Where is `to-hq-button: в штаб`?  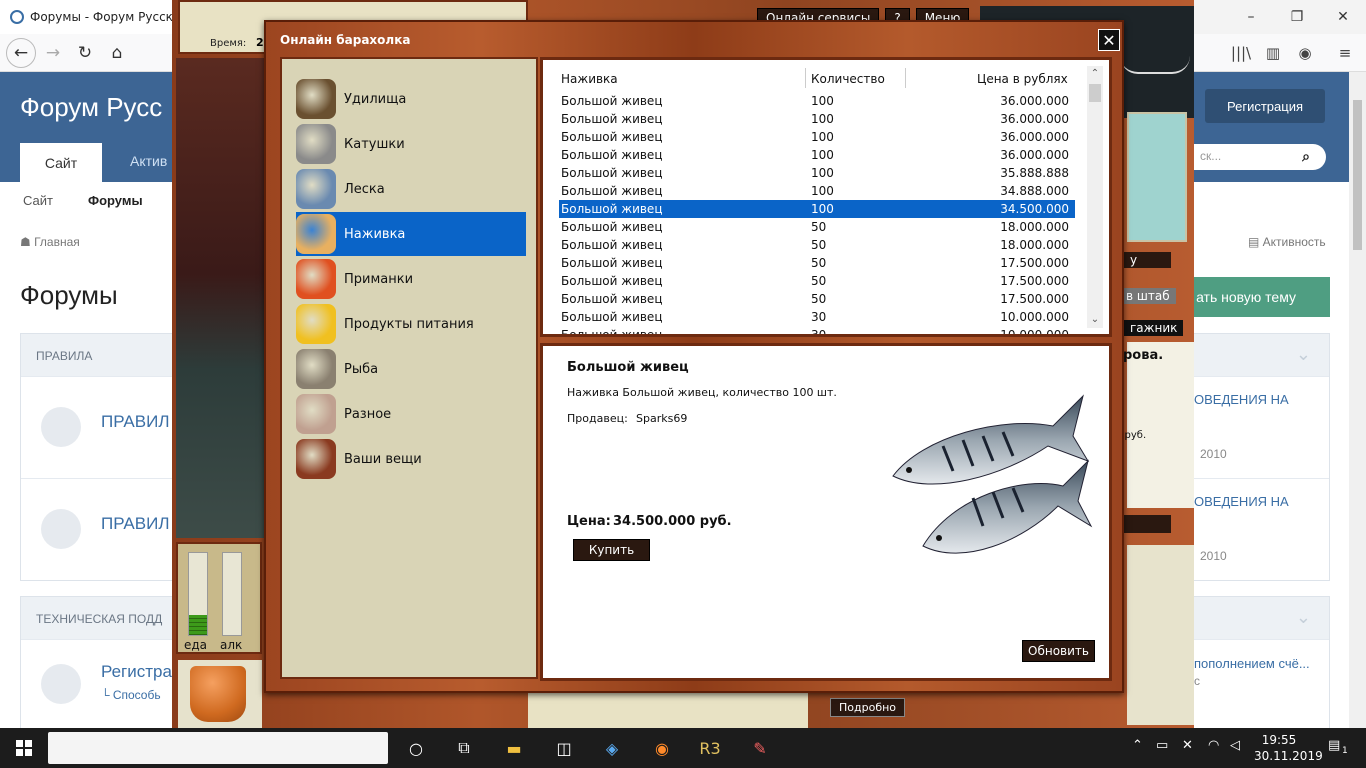
to-hq-button: в штаб is located at coordinates (1148, 296).